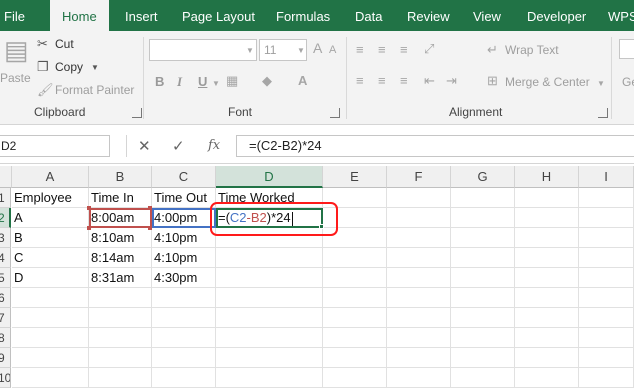 The width and height of the screenshot is (634, 388). Describe the element at coordinates (5, 278) in the screenshot. I see `row-header-5: 5` at that location.